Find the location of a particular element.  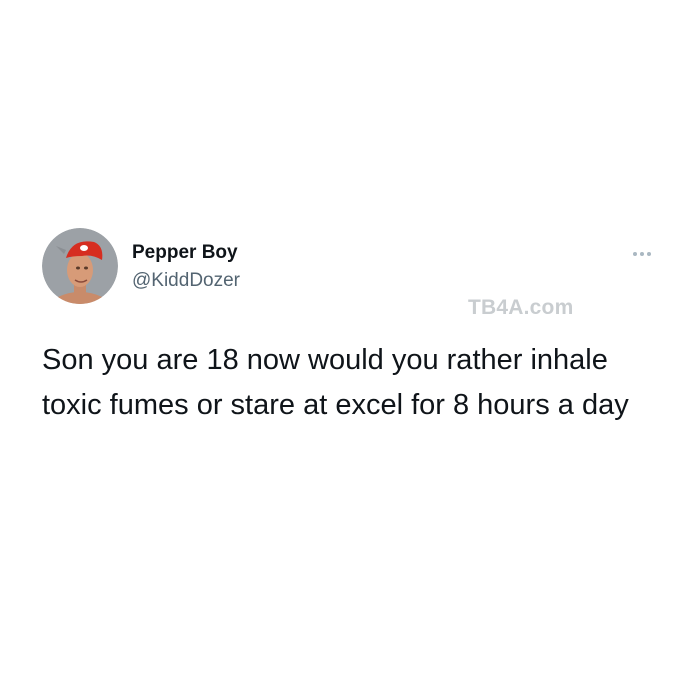

watermark: TB4A.com is located at coordinates (521, 307).